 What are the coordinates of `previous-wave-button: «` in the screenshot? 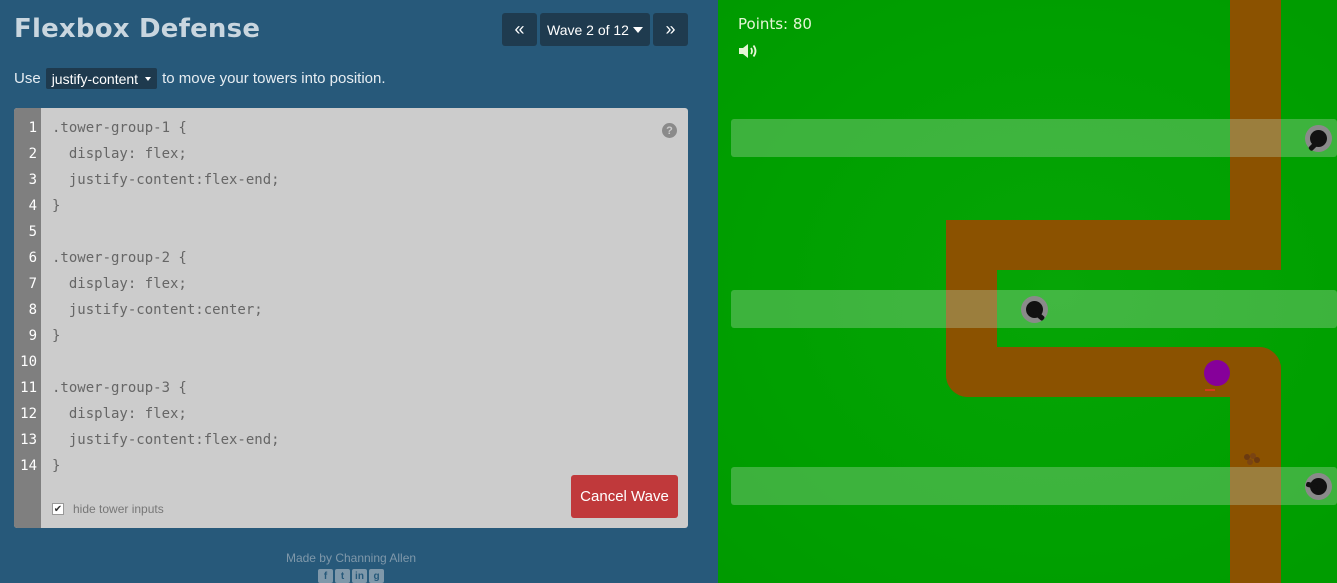 It's located at (519, 29).